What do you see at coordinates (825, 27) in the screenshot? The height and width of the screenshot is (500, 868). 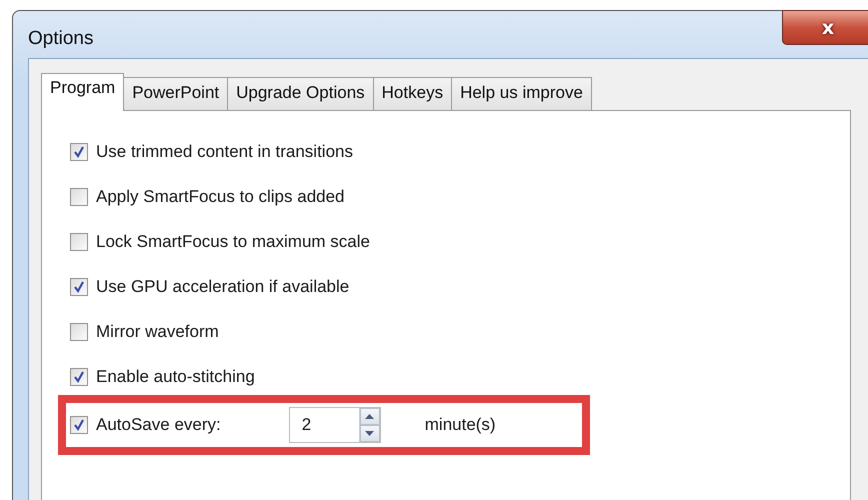 I see `close-button: x` at bounding box center [825, 27].